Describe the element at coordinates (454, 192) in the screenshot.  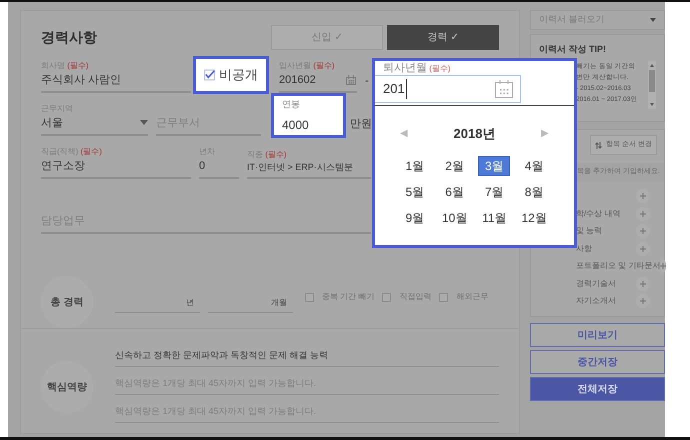
I see `month-button: 6월` at that location.